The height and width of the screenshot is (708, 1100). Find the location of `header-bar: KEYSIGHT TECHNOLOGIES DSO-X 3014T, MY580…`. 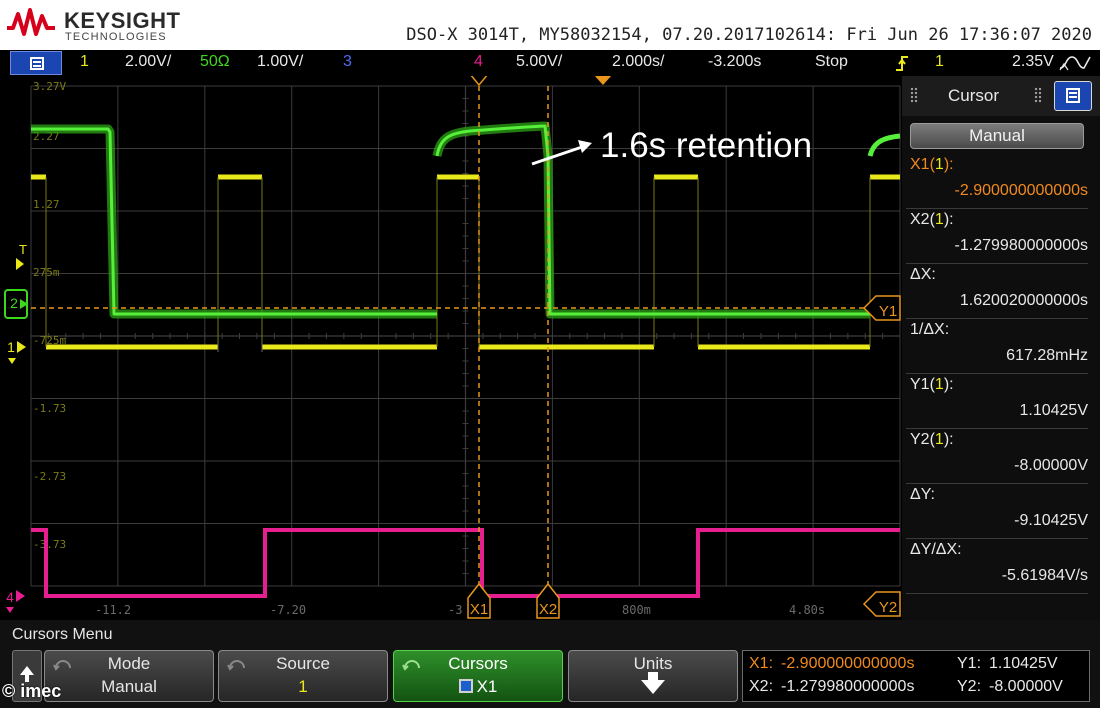

header-bar: KEYSIGHT TECHNOLOGIES DSO-X 3014T, MY580… is located at coordinates (550, 25).